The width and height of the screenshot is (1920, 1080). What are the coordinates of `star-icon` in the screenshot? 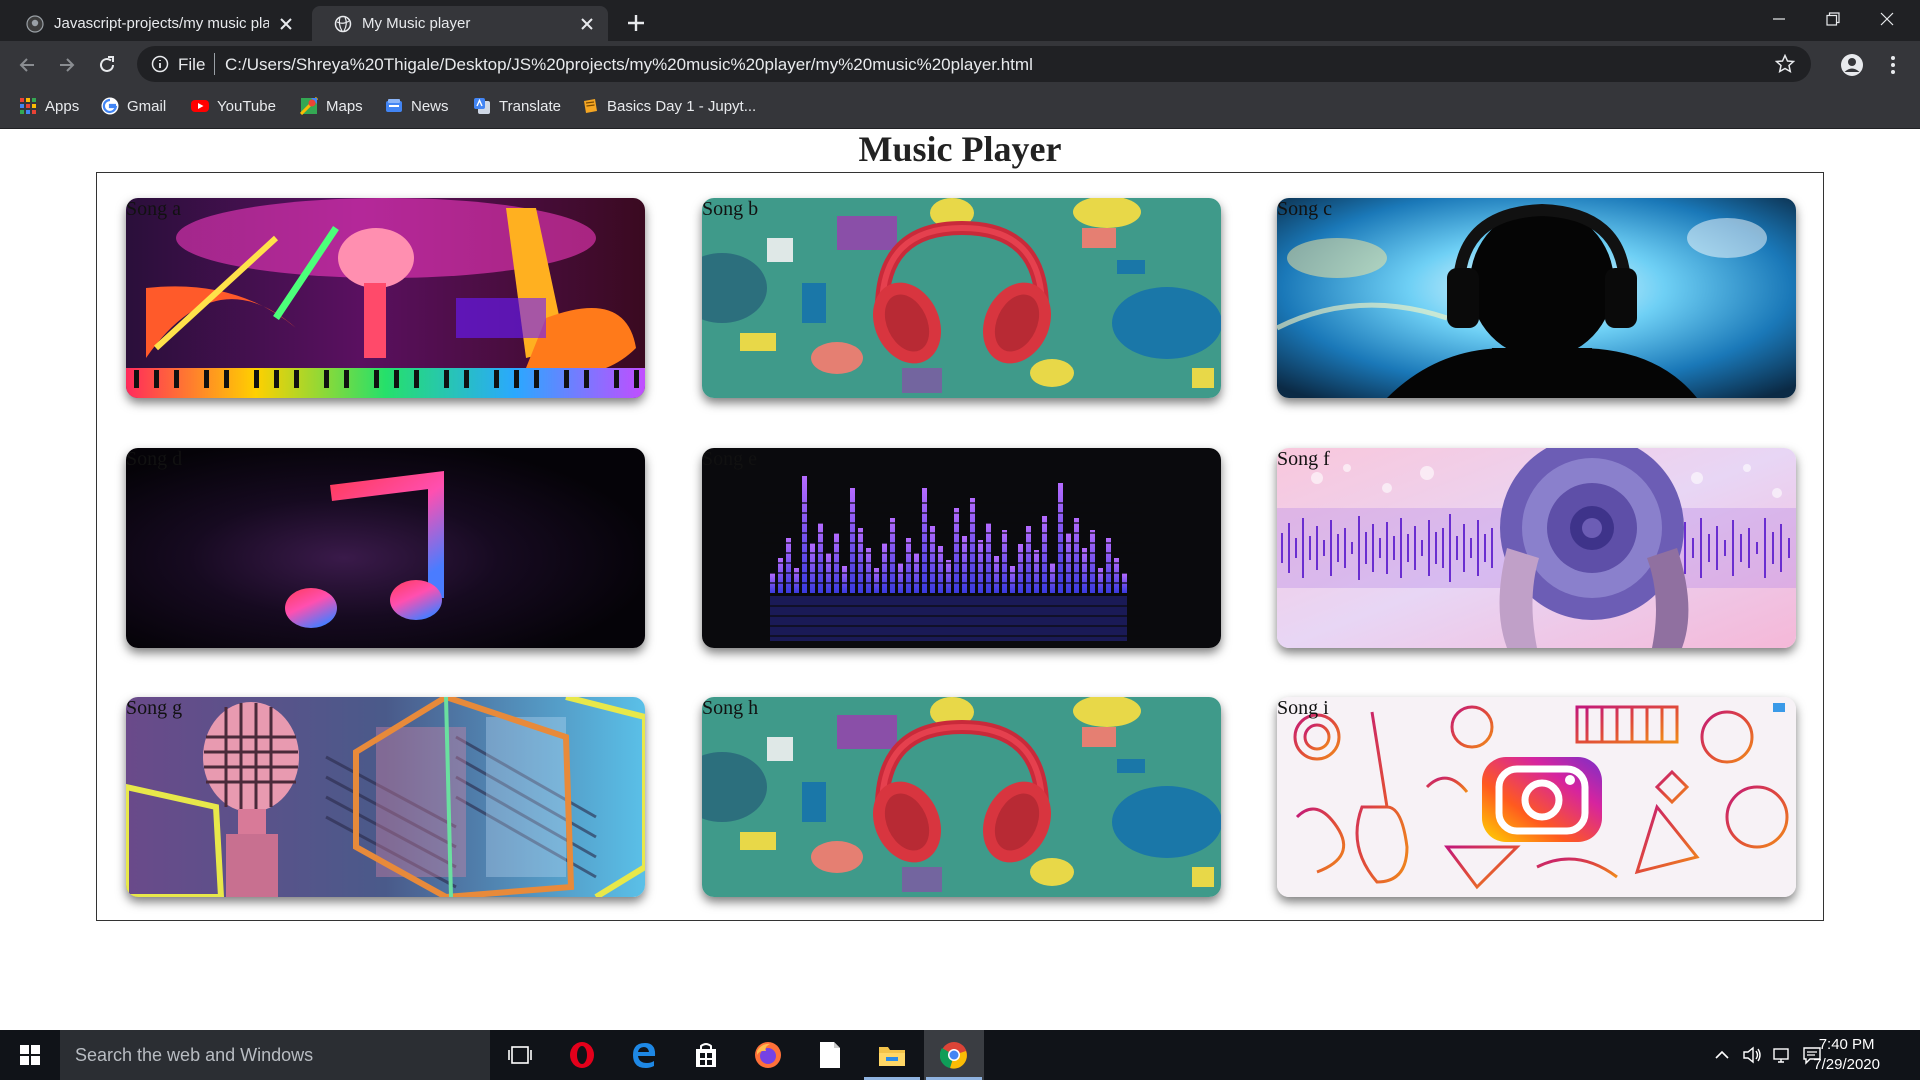 It's located at (1785, 64).